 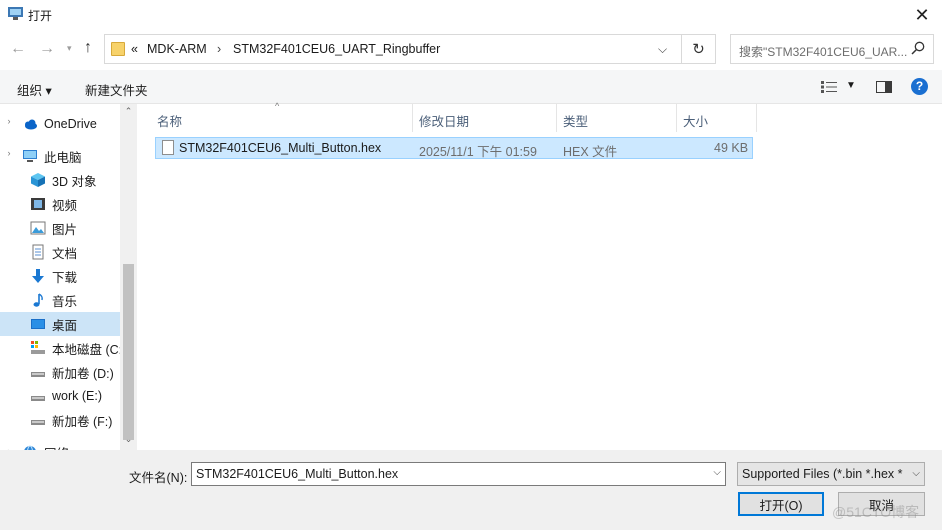 What do you see at coordinates (116, 89) in the screenshot?
I see `new-folder-button: 新建文件夹` at bounding box center [116, 89].